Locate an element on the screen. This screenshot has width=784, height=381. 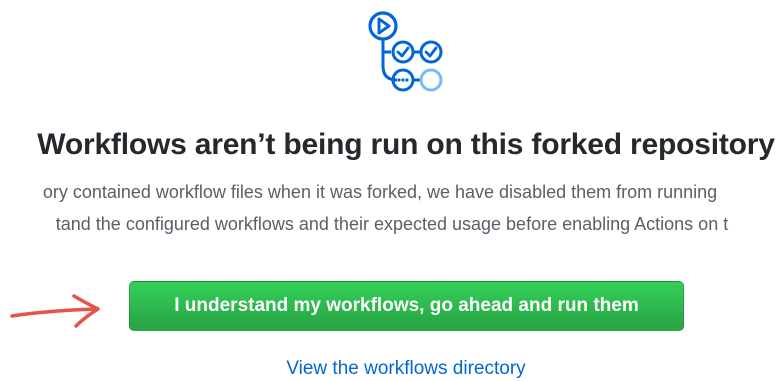
workflow-run-icon is located at coordinates (405, 51).